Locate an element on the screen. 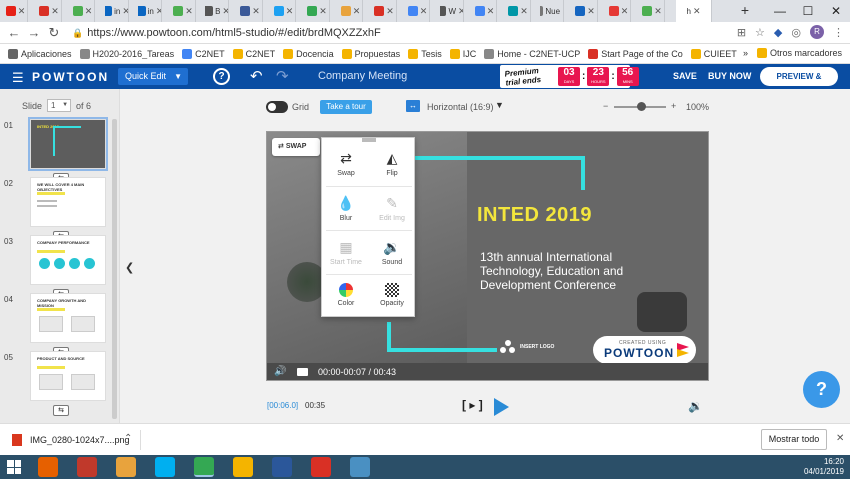 The width and height of the screenshot is (850, 479). bookmarks-more-icon: » is located at coordinates (745, 53).